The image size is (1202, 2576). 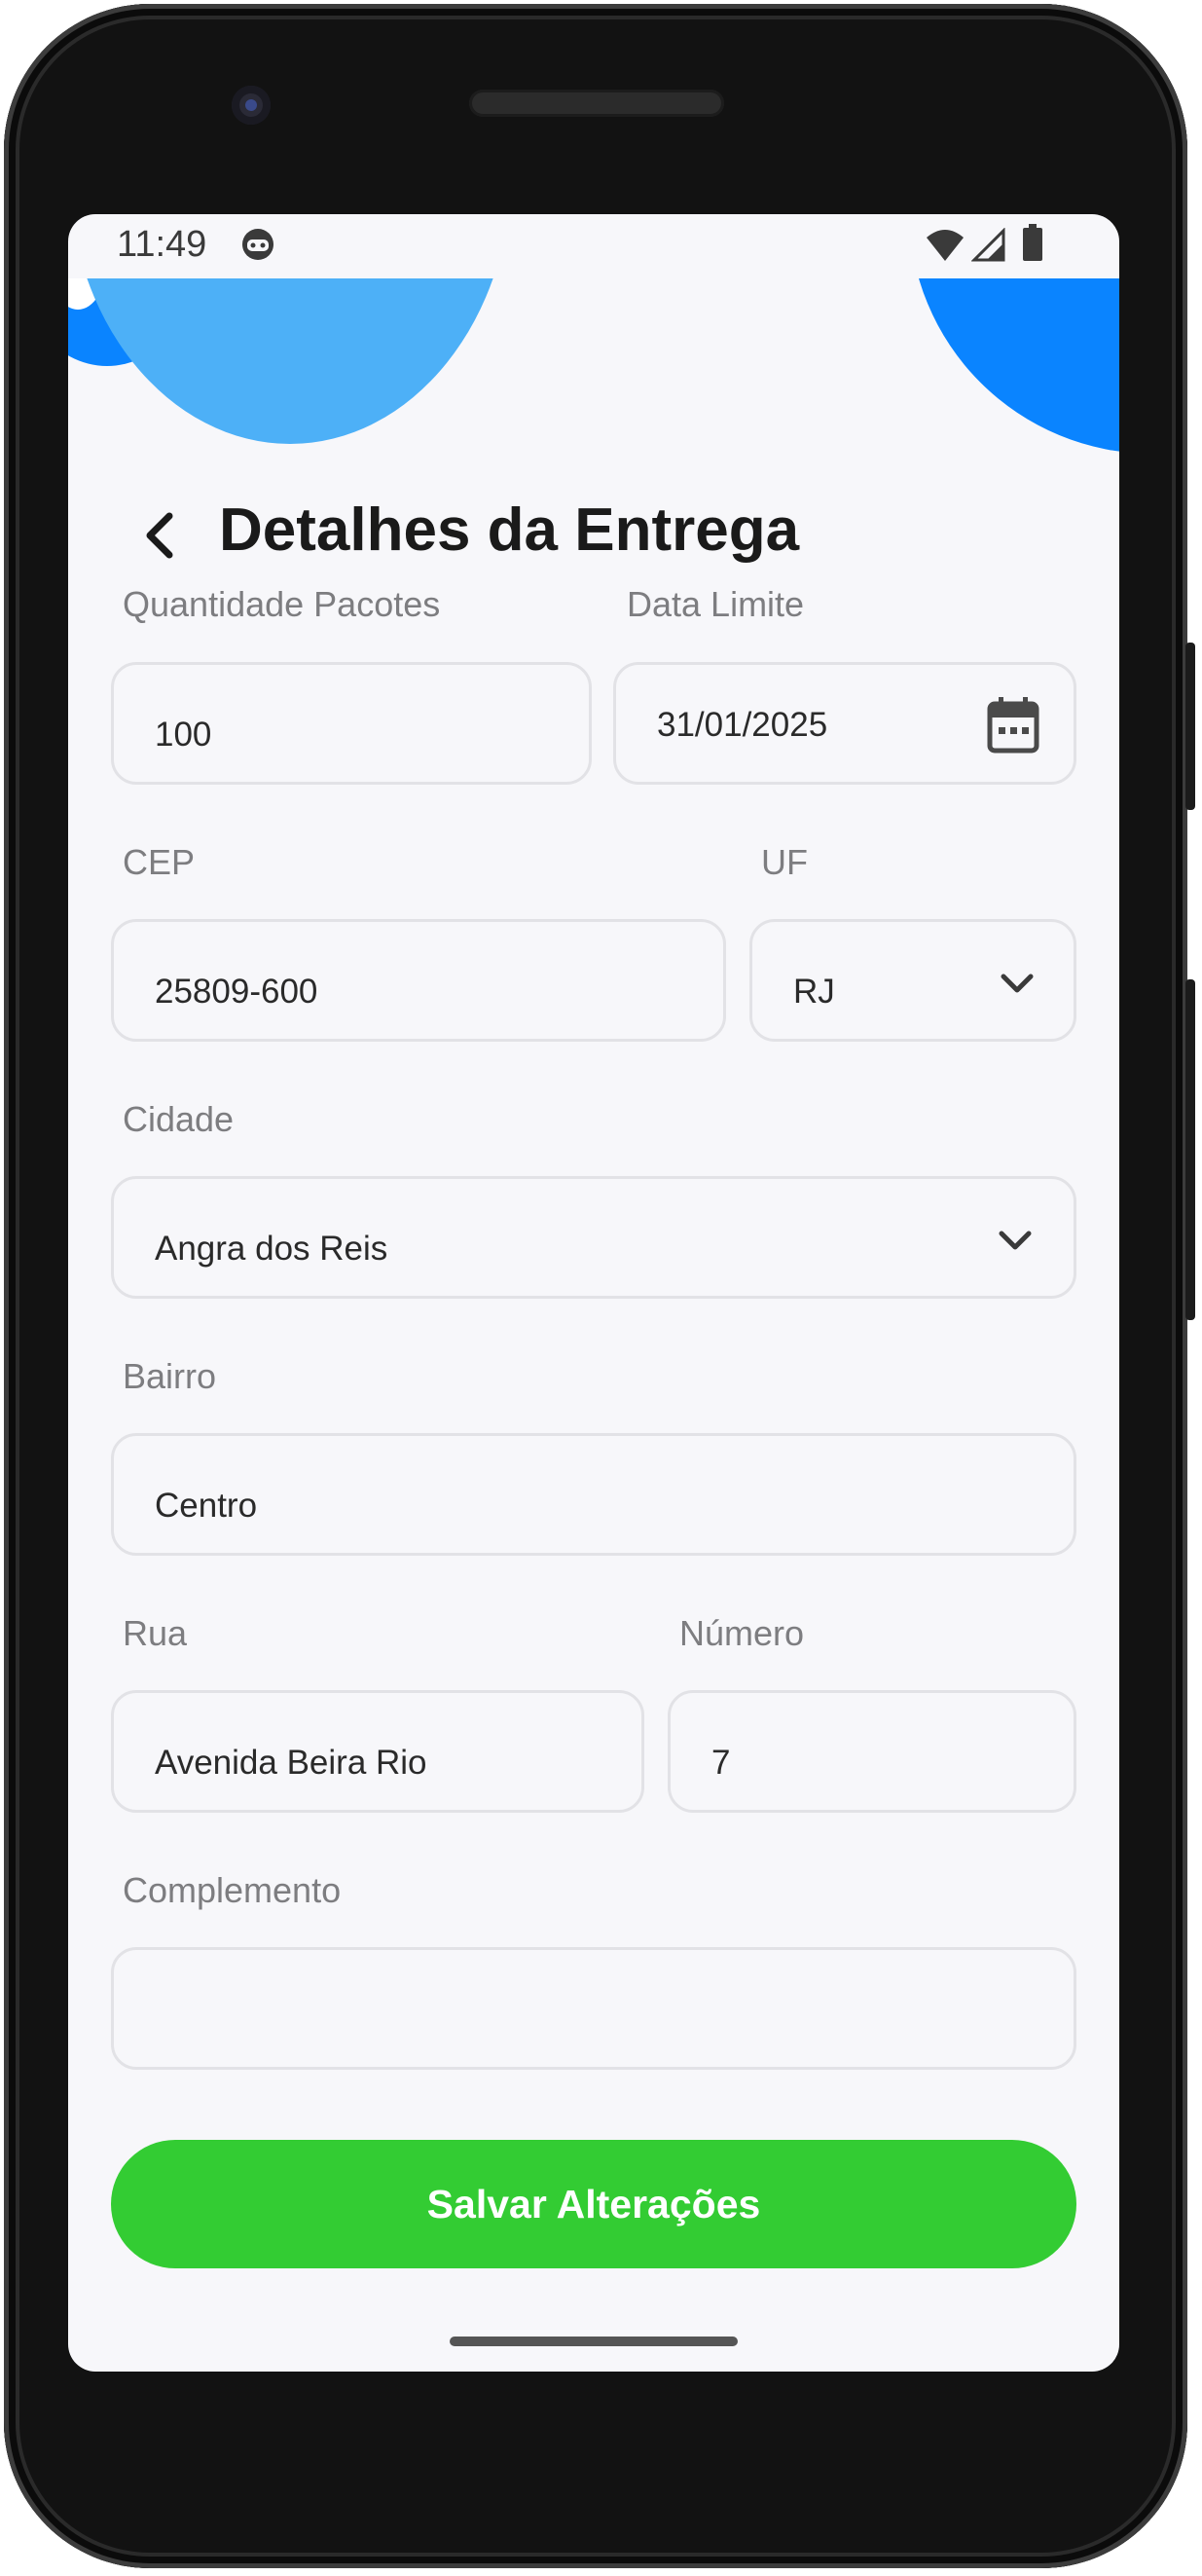 I want to click on front-camera, so click(x=251, y=105).